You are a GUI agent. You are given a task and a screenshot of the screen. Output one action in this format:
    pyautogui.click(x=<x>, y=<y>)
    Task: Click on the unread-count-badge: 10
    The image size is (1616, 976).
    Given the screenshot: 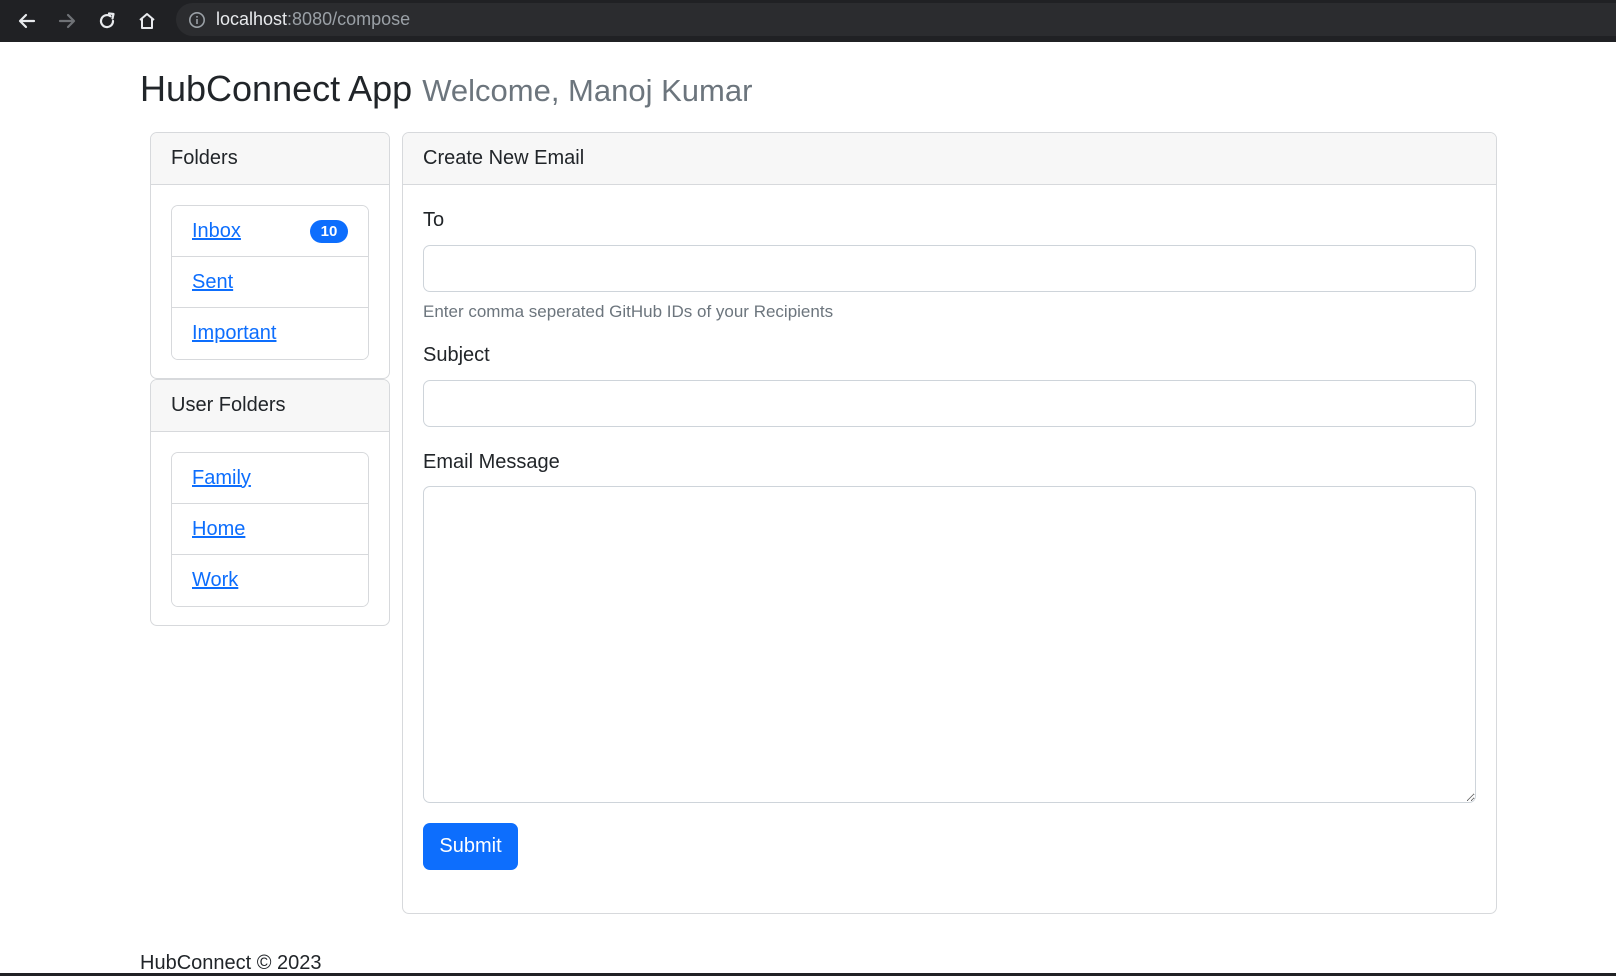 What is the action you would take?
    pyautogui.click(x=329, y=231)
    